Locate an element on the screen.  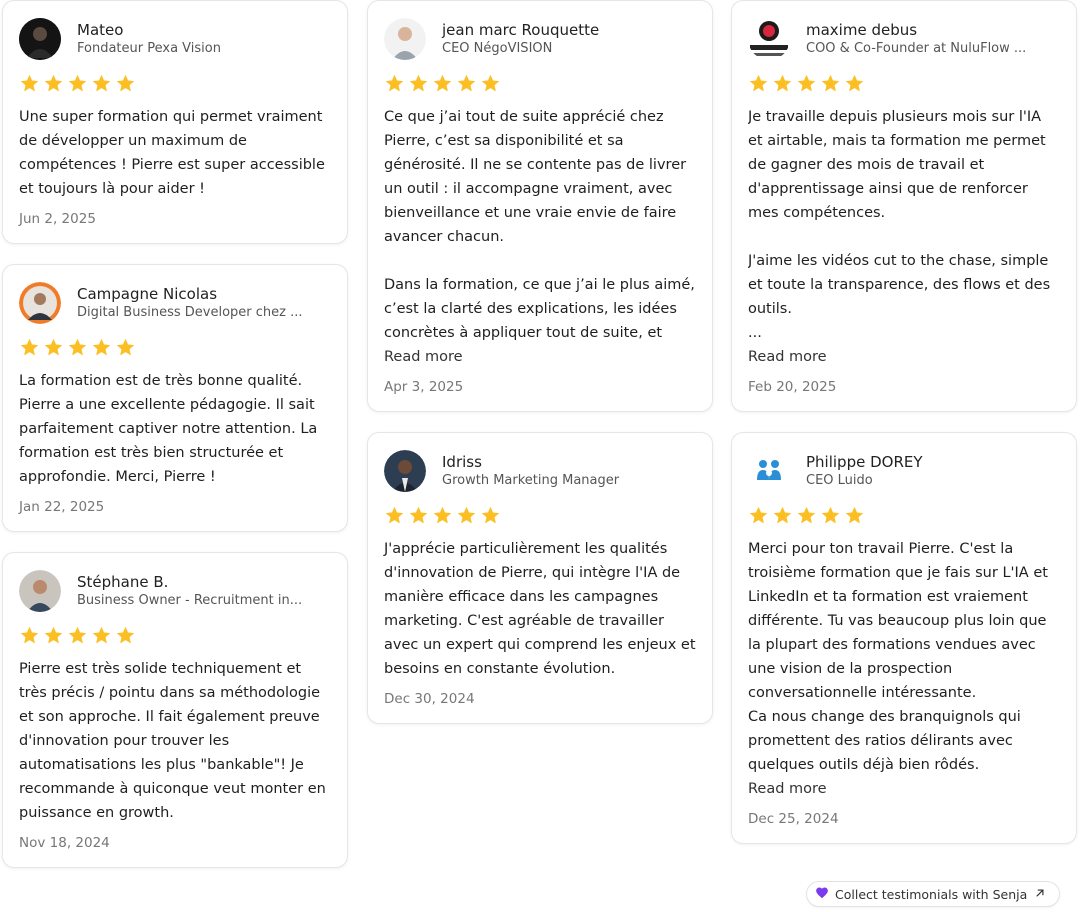
reviewer-name: Mateo is located at coordinates (100, 30).